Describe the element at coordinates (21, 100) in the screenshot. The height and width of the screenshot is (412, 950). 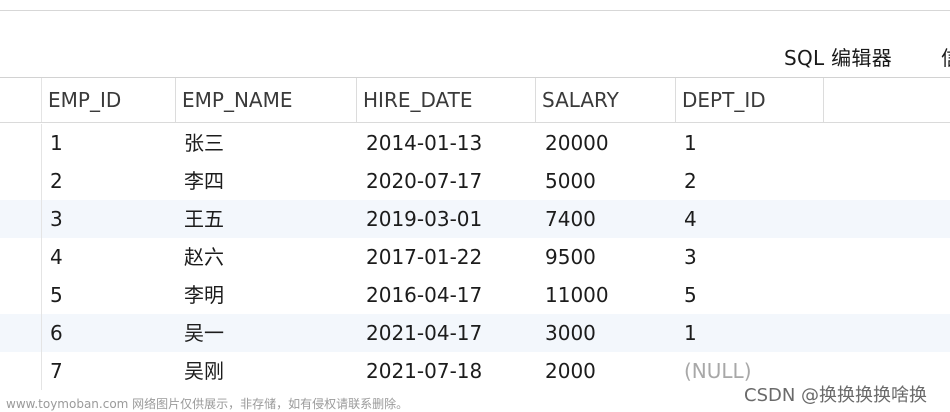
I see `header-gutter` at that location.